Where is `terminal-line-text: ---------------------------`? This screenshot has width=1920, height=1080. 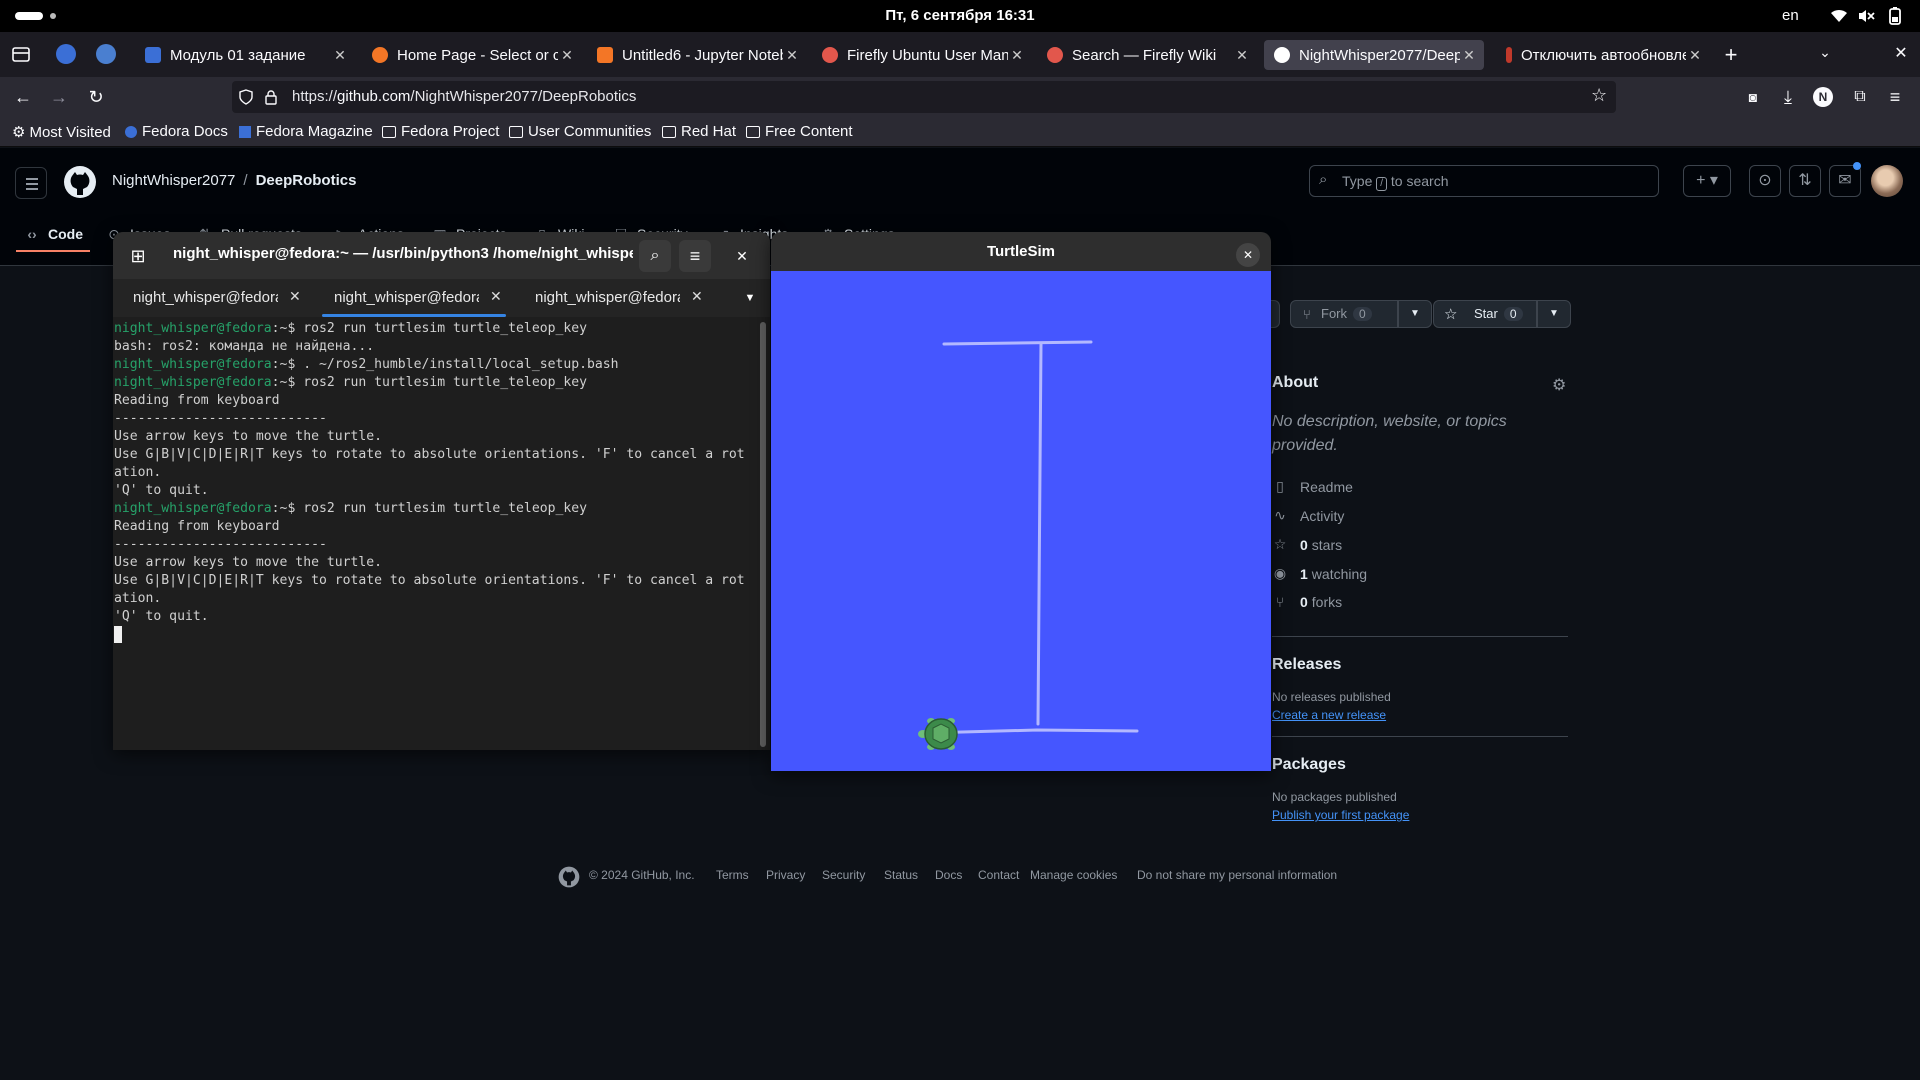 terminal-line-text: --------------------------- is located at coordinates (220, 544).